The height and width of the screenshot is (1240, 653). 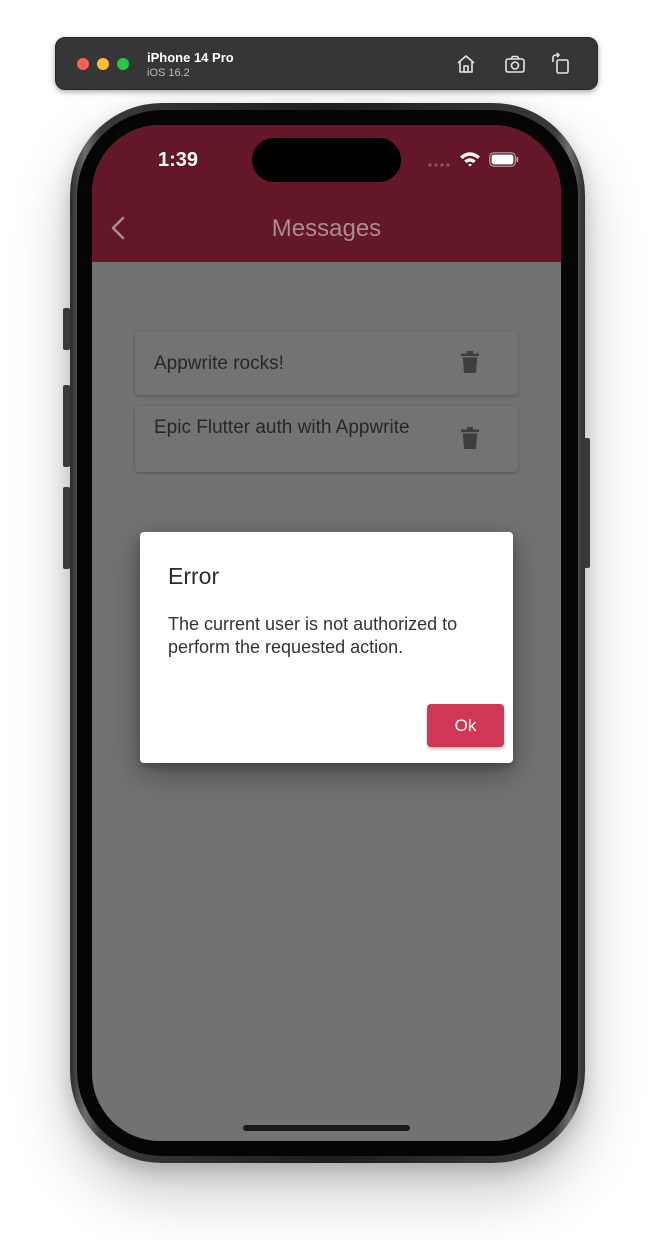 What do you see at coordinates (168, 73) in the screenshot?
I see `os-version: iOS 16.2` at bounding box center [168, 73].